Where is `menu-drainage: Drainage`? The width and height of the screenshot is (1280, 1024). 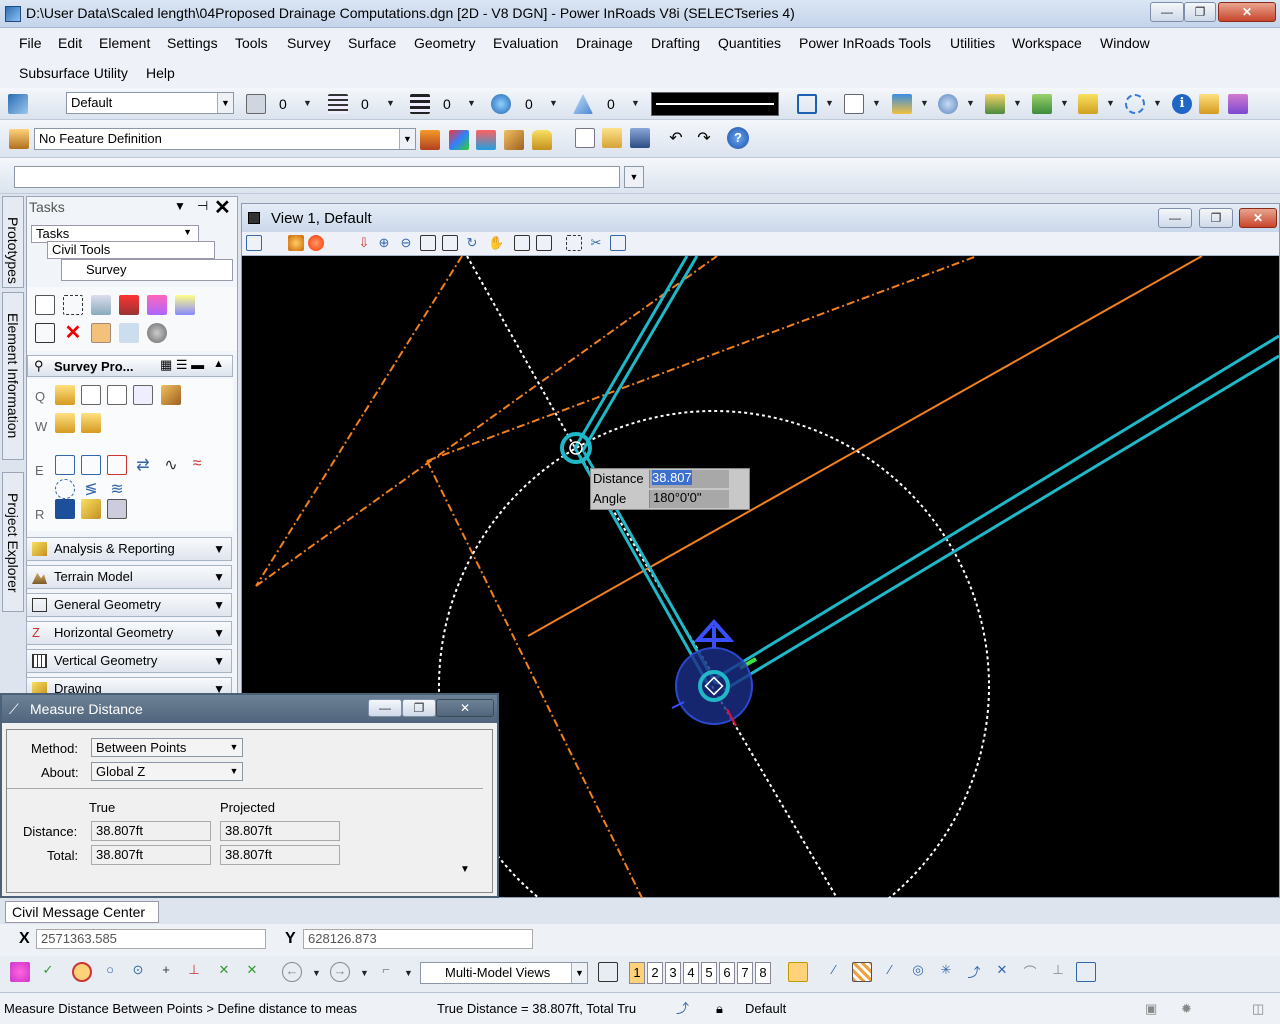
menu-drainage: Drainage is located at coordinates (604, 43).